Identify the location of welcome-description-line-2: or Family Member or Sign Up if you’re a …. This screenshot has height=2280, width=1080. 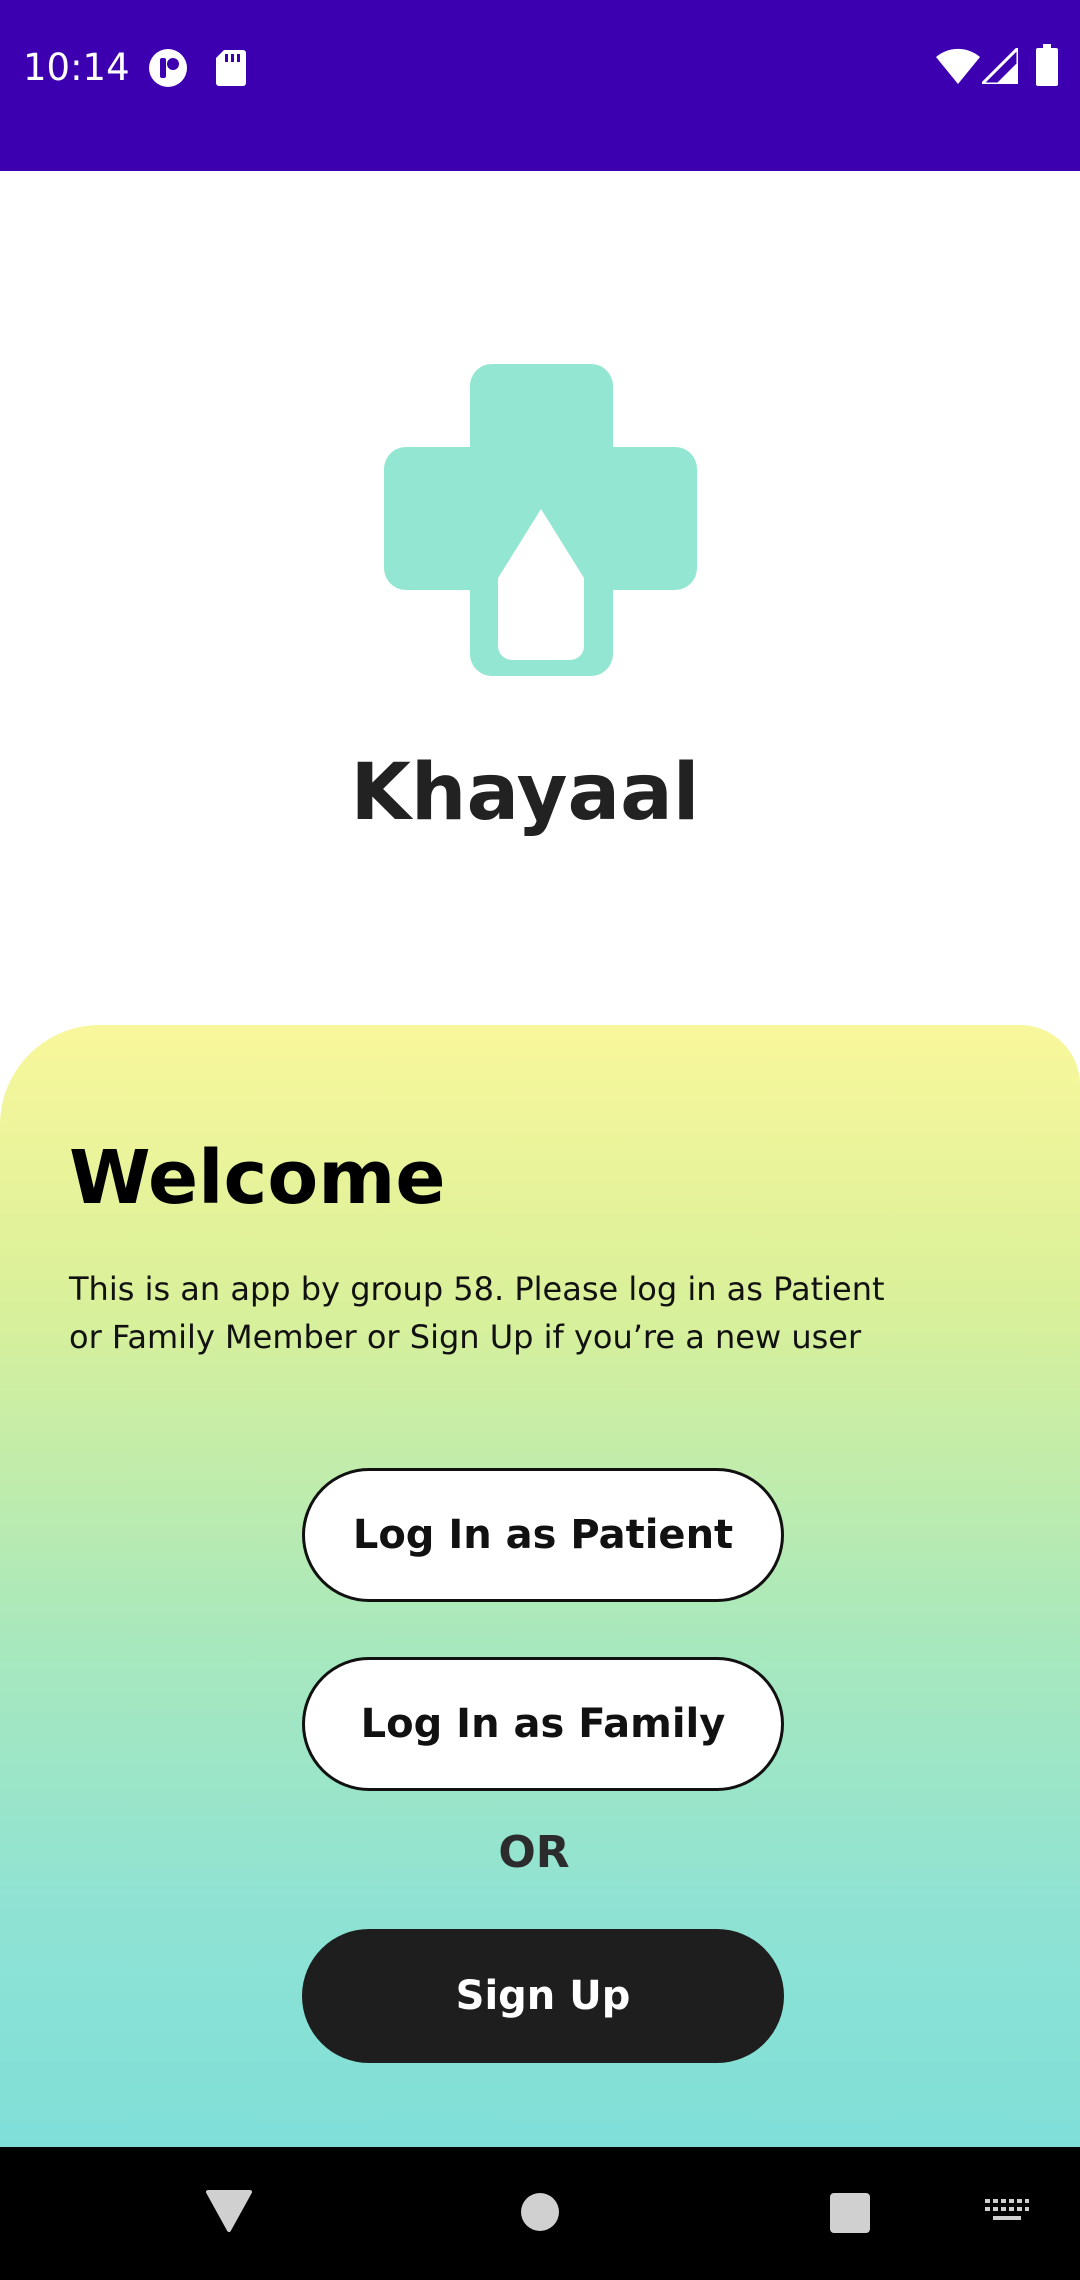
(465, 1337).